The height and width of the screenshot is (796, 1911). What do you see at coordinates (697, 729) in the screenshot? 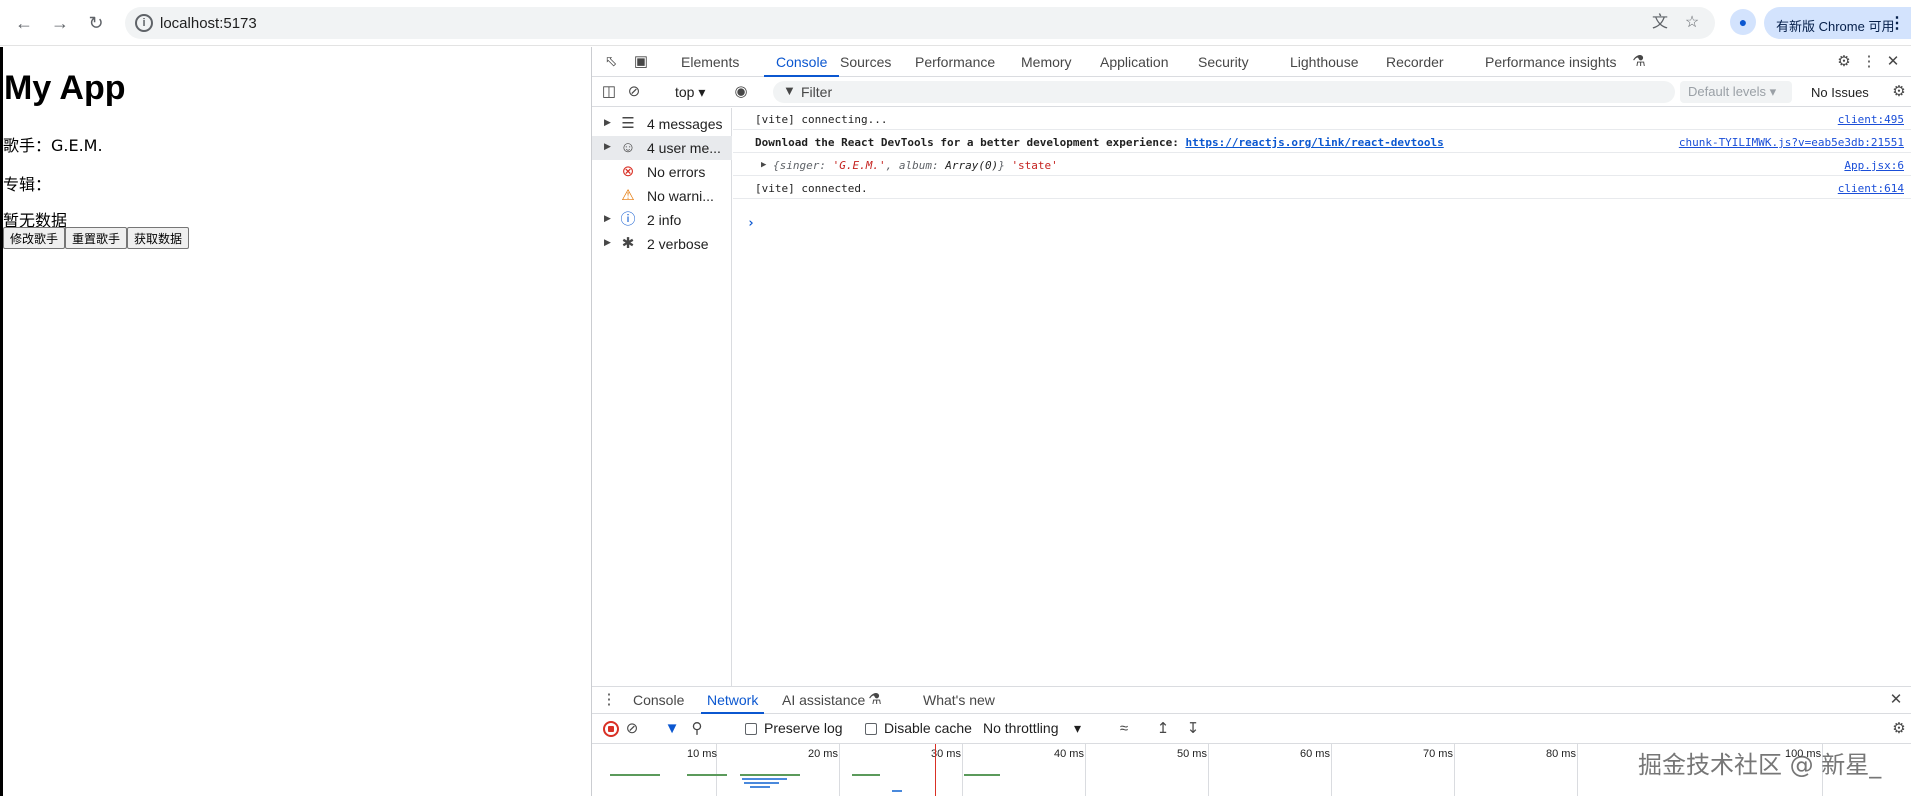
I see `search-icon: ⚲` at bounding box center [697, 729].